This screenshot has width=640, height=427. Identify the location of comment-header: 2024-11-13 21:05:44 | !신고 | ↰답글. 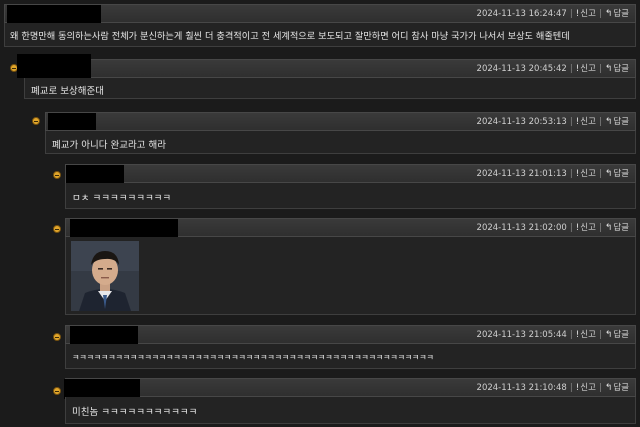
(350, 335).